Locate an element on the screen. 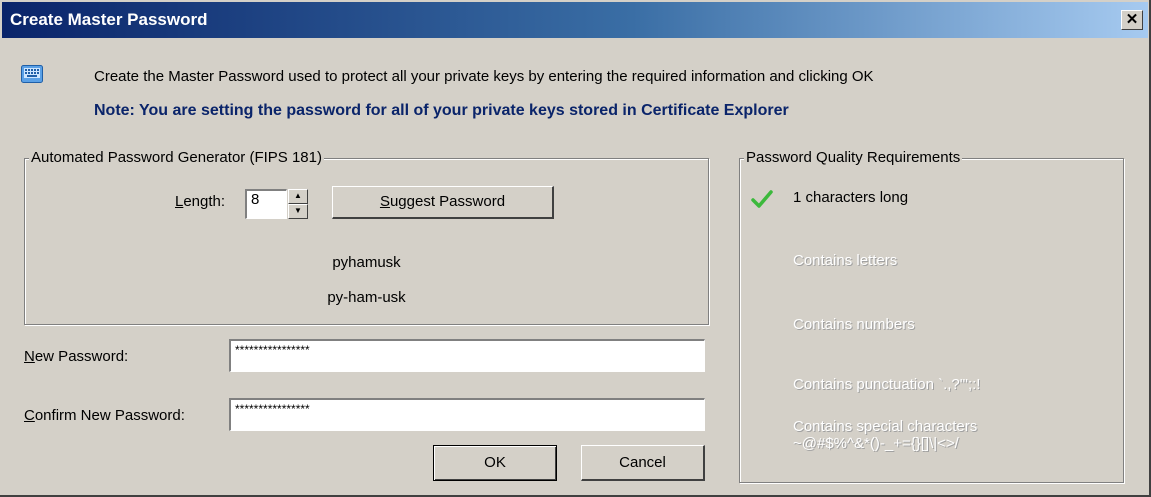  generated-password: pyhamusk is located at coordinates (366, 262).